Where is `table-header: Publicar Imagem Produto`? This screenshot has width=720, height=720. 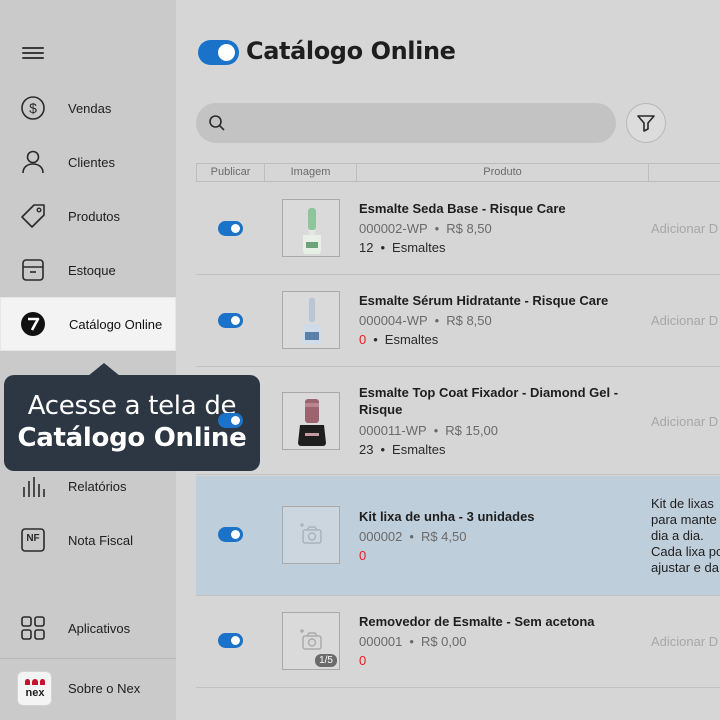 table-header: Publicar Imagem Produto is located at coordinates (458, 172).